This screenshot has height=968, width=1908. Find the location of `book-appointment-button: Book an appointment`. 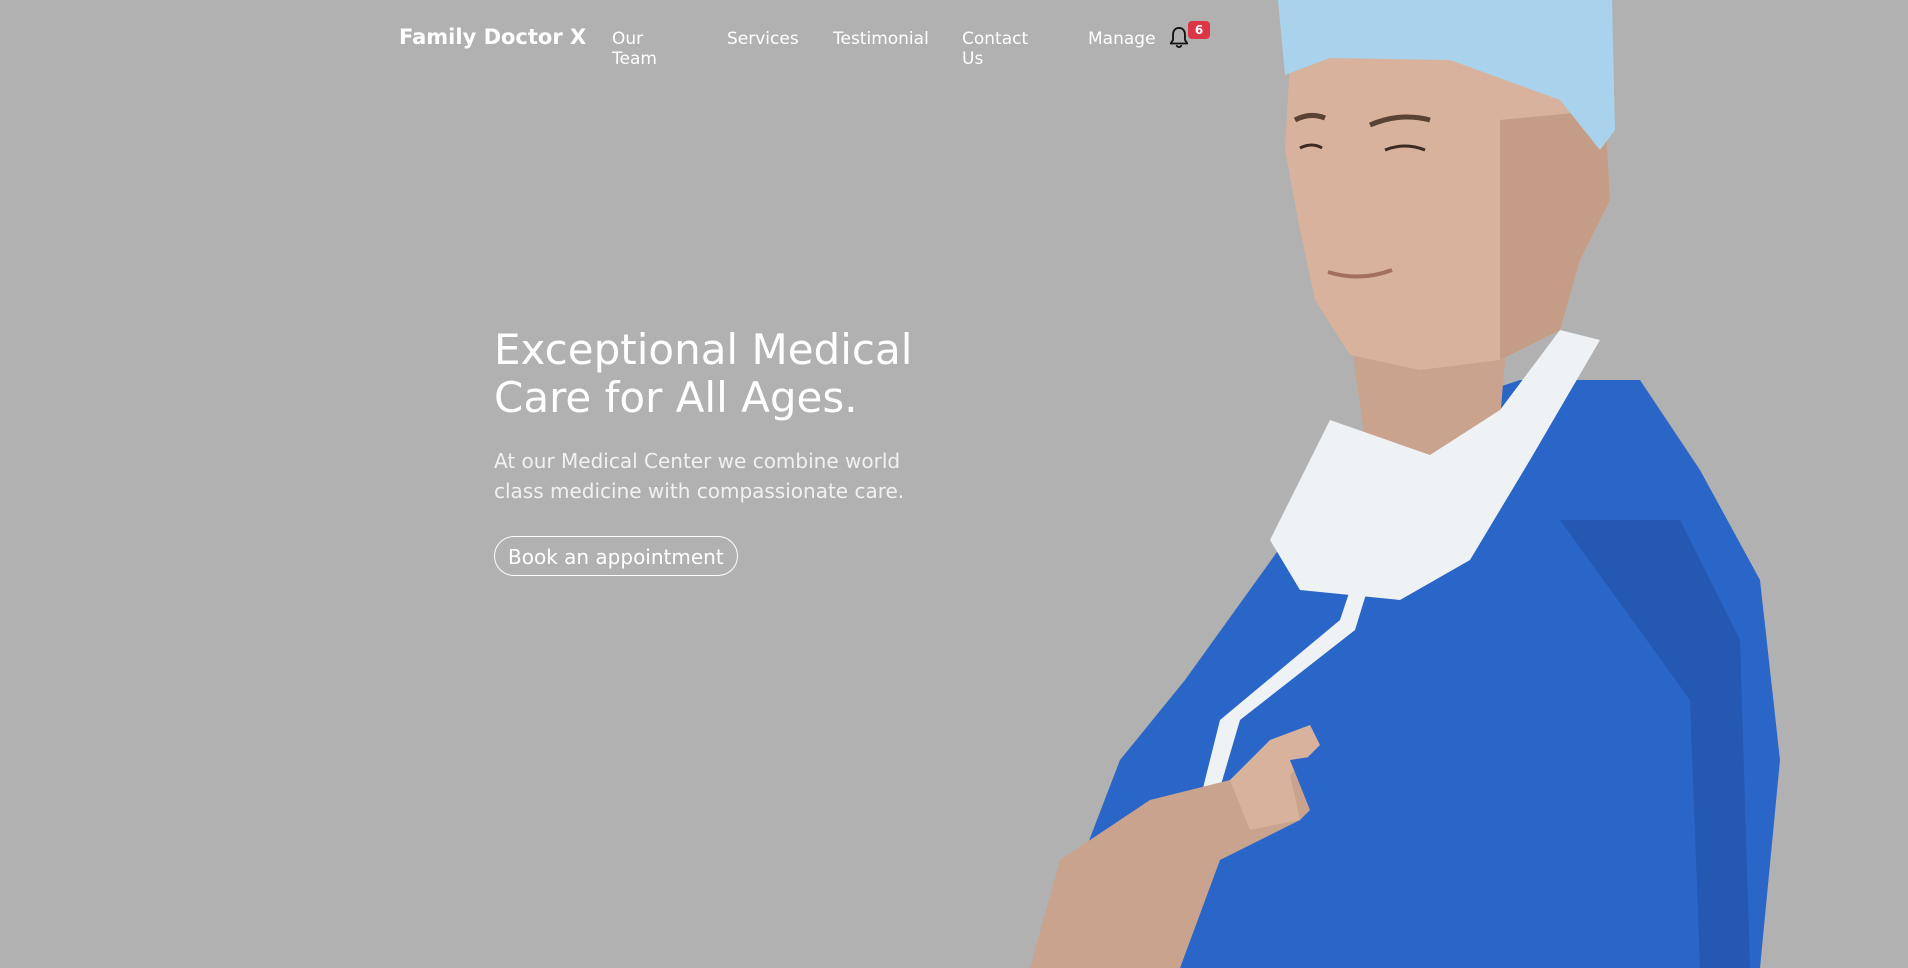

book-appointment-button: Book an appointment is located at coordinates (616, 556).